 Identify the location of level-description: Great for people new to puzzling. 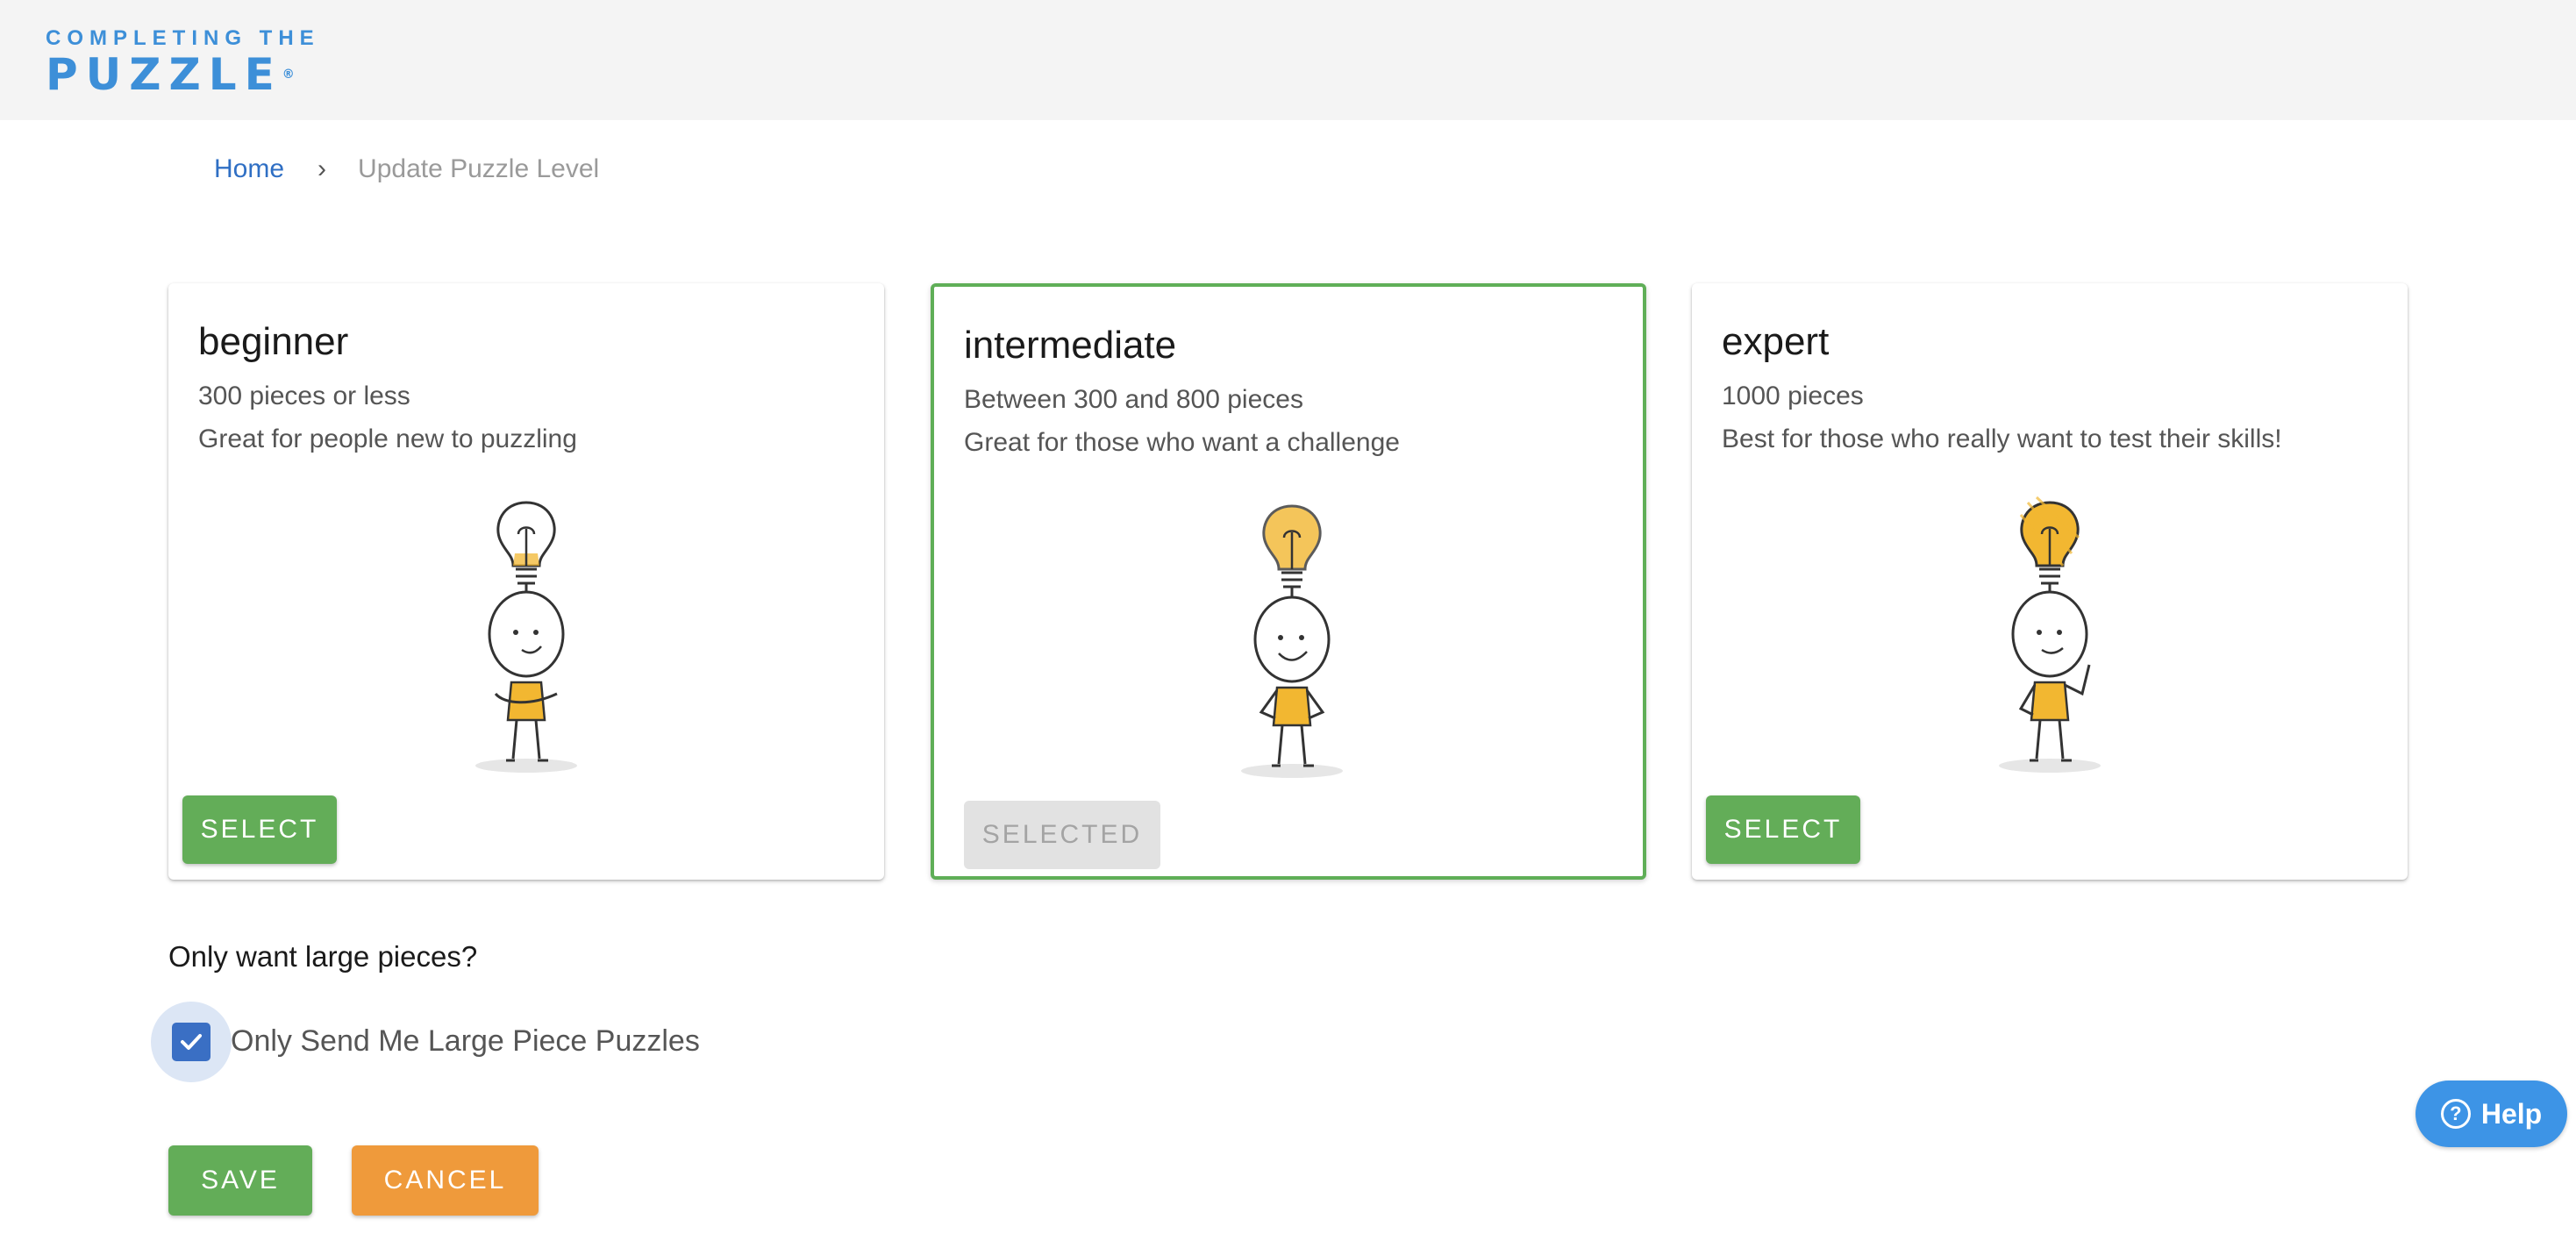
(388, 438).